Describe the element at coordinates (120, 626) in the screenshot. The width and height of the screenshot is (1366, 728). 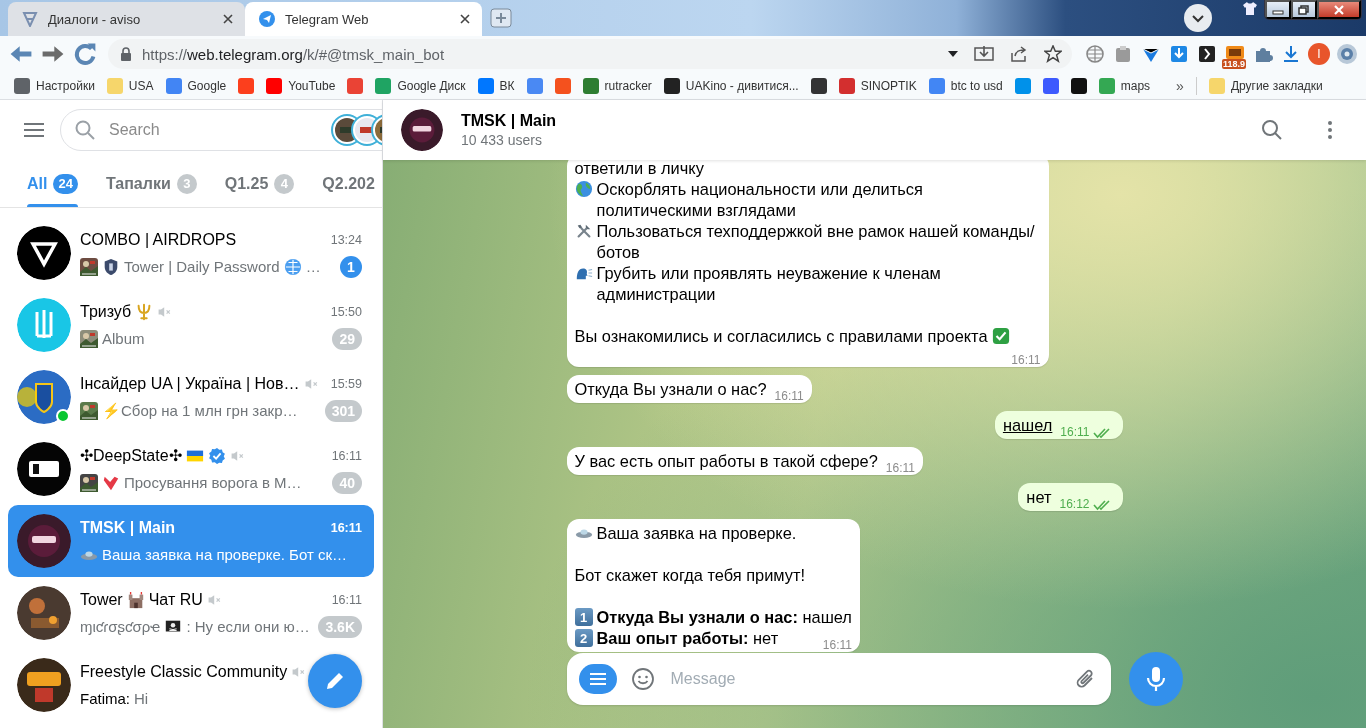
I see `message-preview: ɱιƈɾσʂƈσρҽ` at that location.